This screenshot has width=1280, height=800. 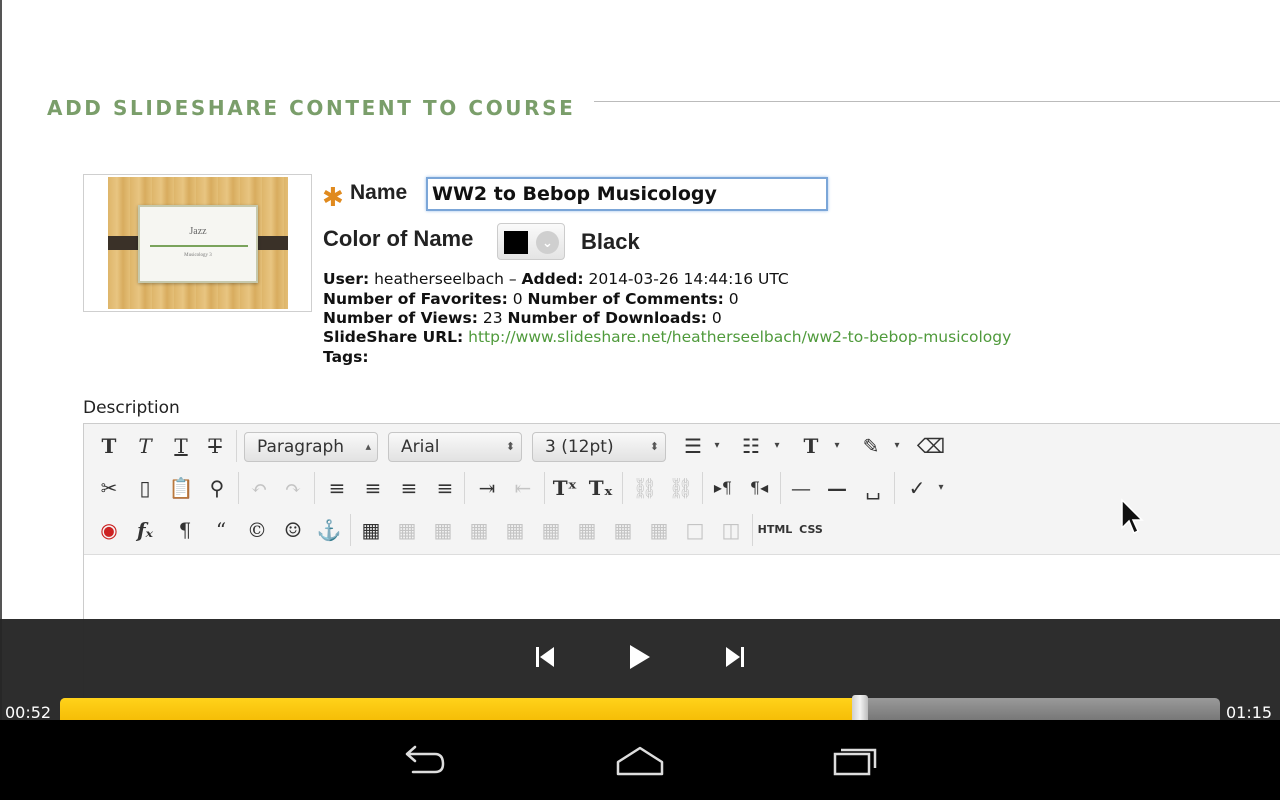 What do you see at coordinates (625, 299) in the screenshot?
I see `comments-label: Number of Comments:` at bounding box center [625, 299].